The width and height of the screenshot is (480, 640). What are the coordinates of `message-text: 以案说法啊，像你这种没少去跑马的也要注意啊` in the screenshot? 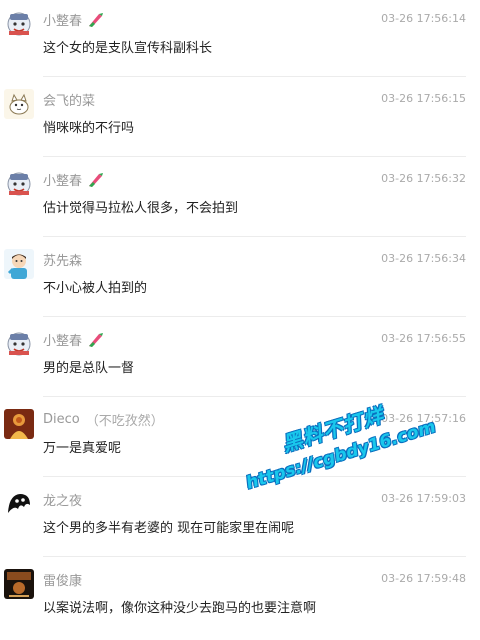 It's located at (180, 608).